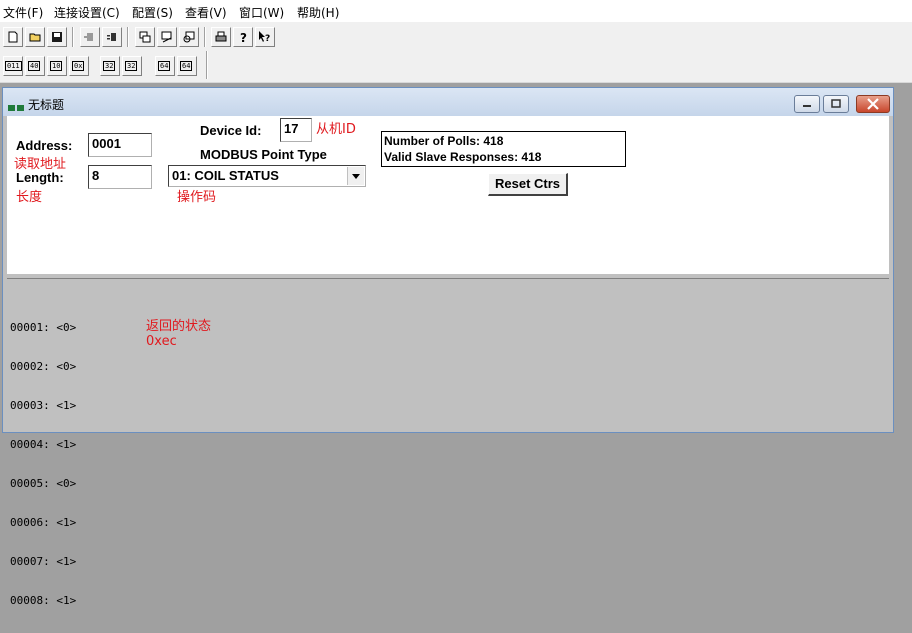 The image size is (912, 633). Describe the element at coordinates (263, 154) in the screenshot. I see `point-type-label: MODBUS Point Type` at that location.